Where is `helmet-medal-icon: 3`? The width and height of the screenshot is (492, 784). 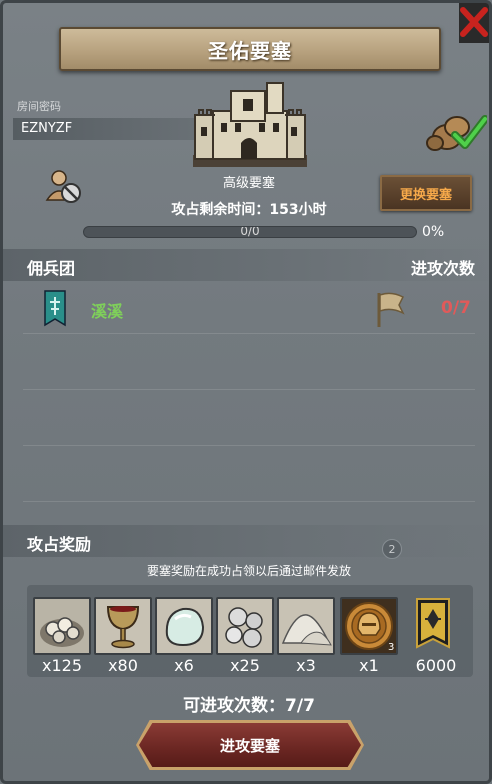
helmet-medal-icon: 3 is located at coordinates (369, 626).